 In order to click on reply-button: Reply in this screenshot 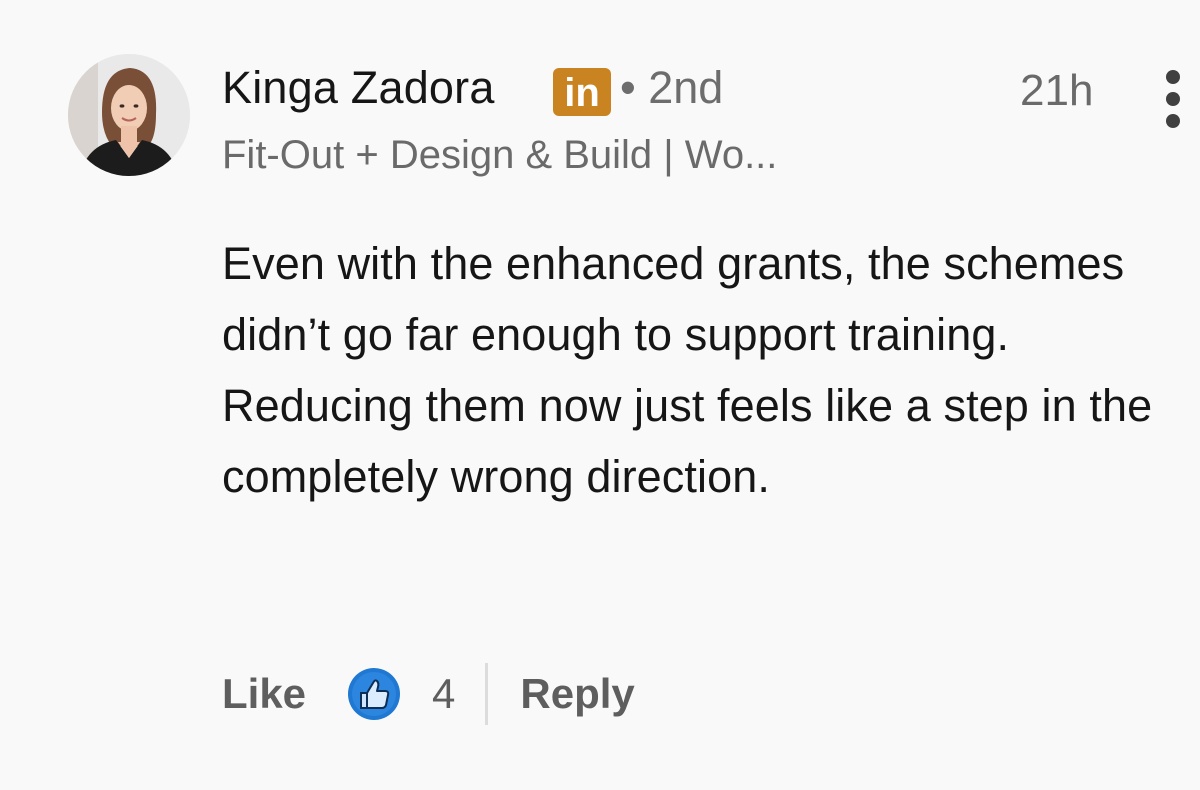, I will do `click(577, 694)`.